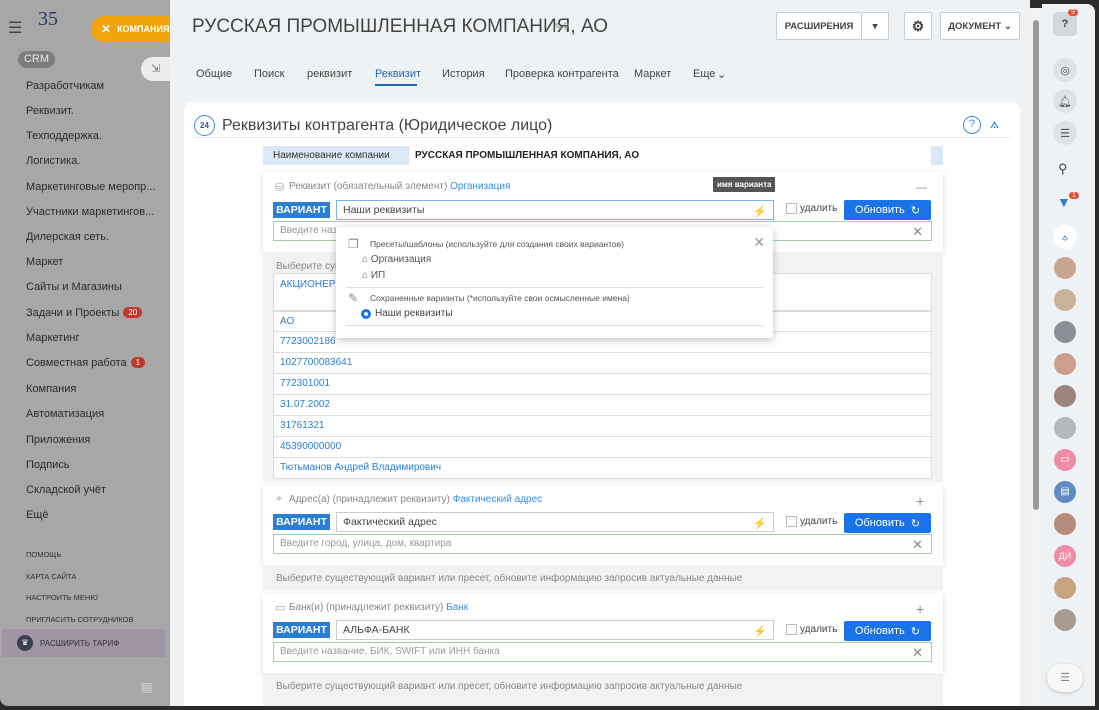  I want to click on upgrade-plan-button: ♛ РАСШИРИТЬ ТАРИФ, so click(83, 643).